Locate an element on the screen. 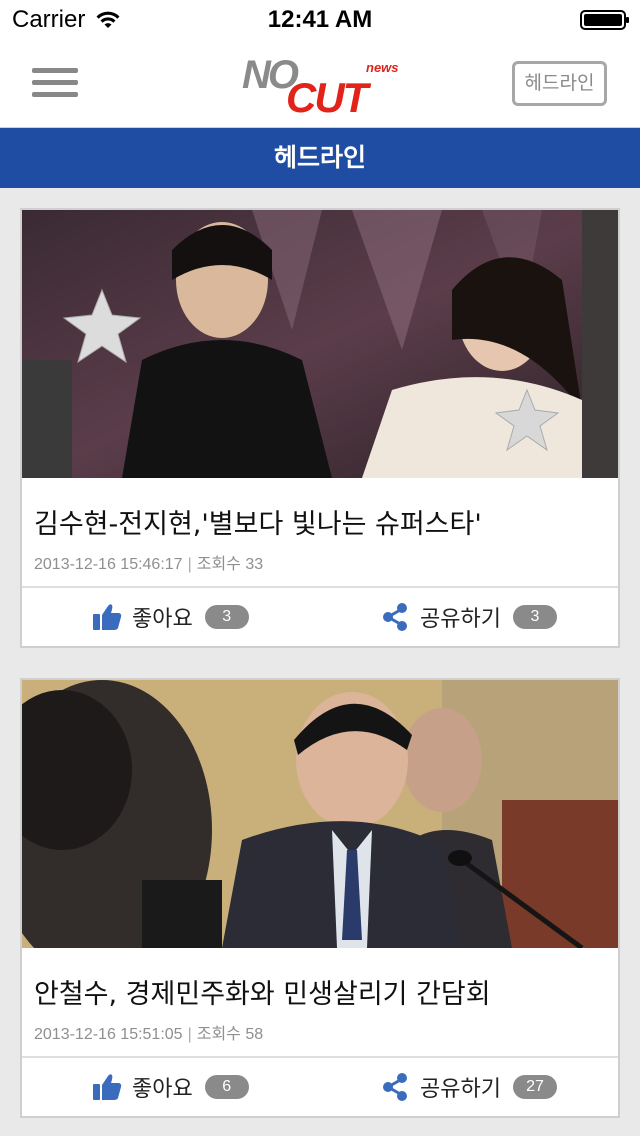  status-bar: Carrier 12:41 AM is located at coordinates (320, 20).